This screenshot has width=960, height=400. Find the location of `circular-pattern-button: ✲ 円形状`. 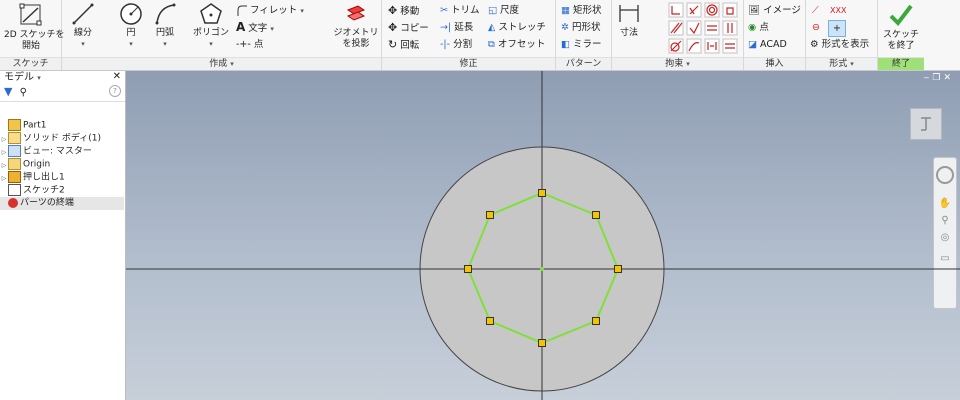

circular-pattern-button: ✲ 円形状 is located at coordinates (581, 27).